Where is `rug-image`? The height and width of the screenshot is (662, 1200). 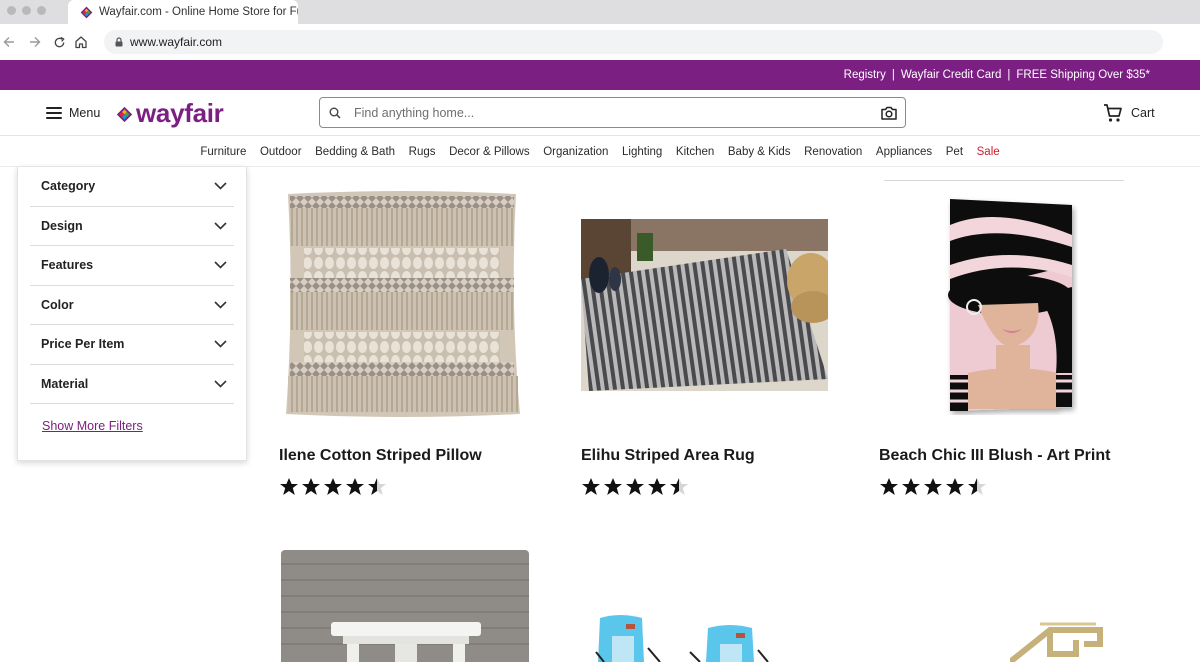
rug-image is located at coordinates (704, 305).